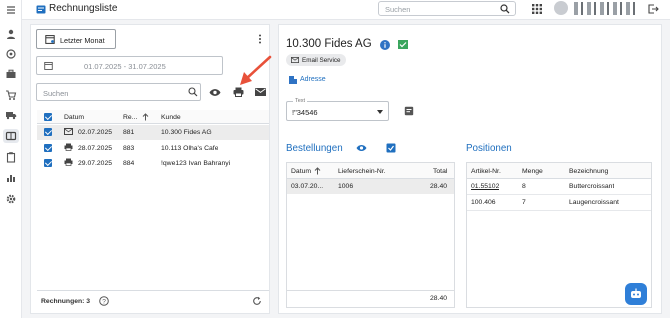 The image size is (670, 318). I want to click on user-name-pixelated, so click(605, 8).